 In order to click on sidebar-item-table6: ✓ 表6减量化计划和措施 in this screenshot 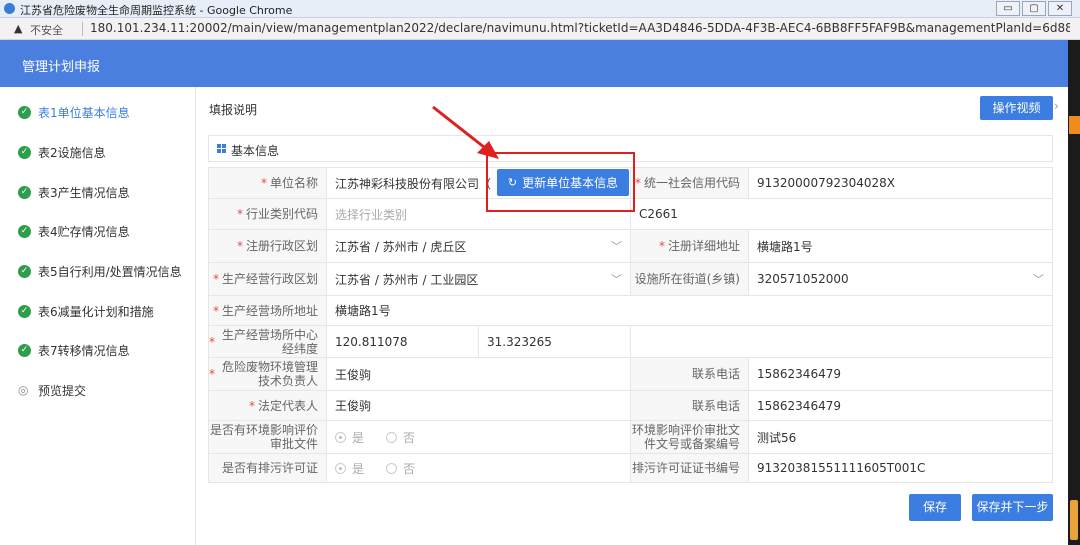, I will do `click(86, 311)`.